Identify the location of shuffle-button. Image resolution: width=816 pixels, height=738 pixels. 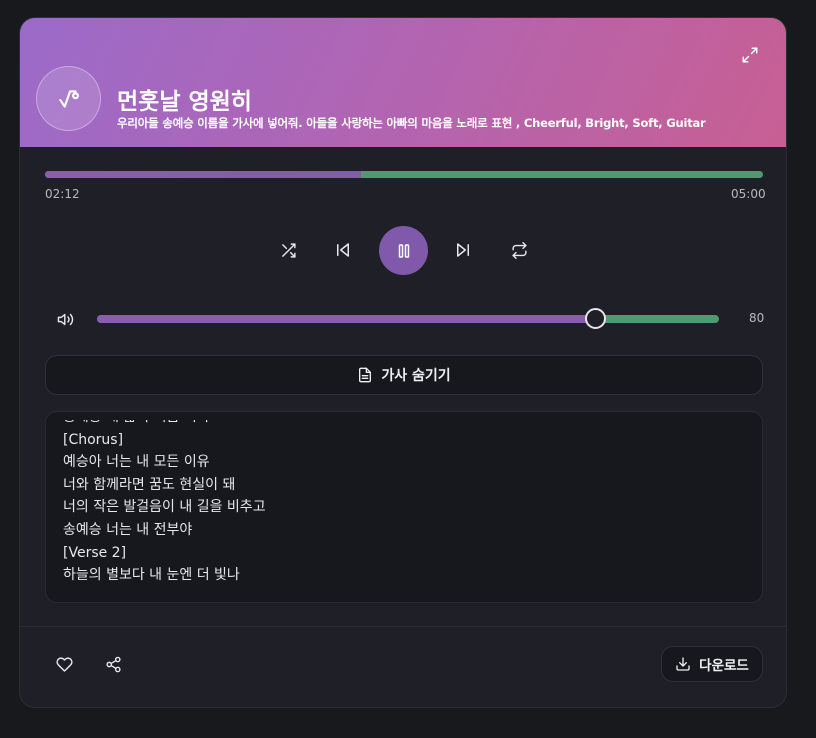
(288, 250).